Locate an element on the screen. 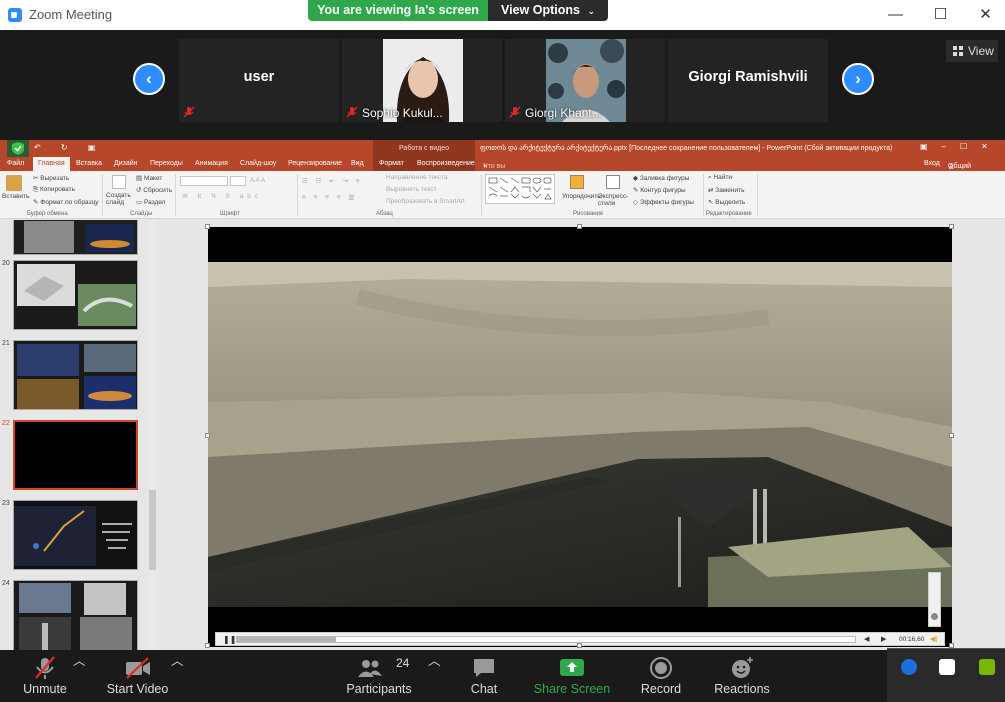  copy-button: ⎘ Копировать is located at coordinates (54, 190).